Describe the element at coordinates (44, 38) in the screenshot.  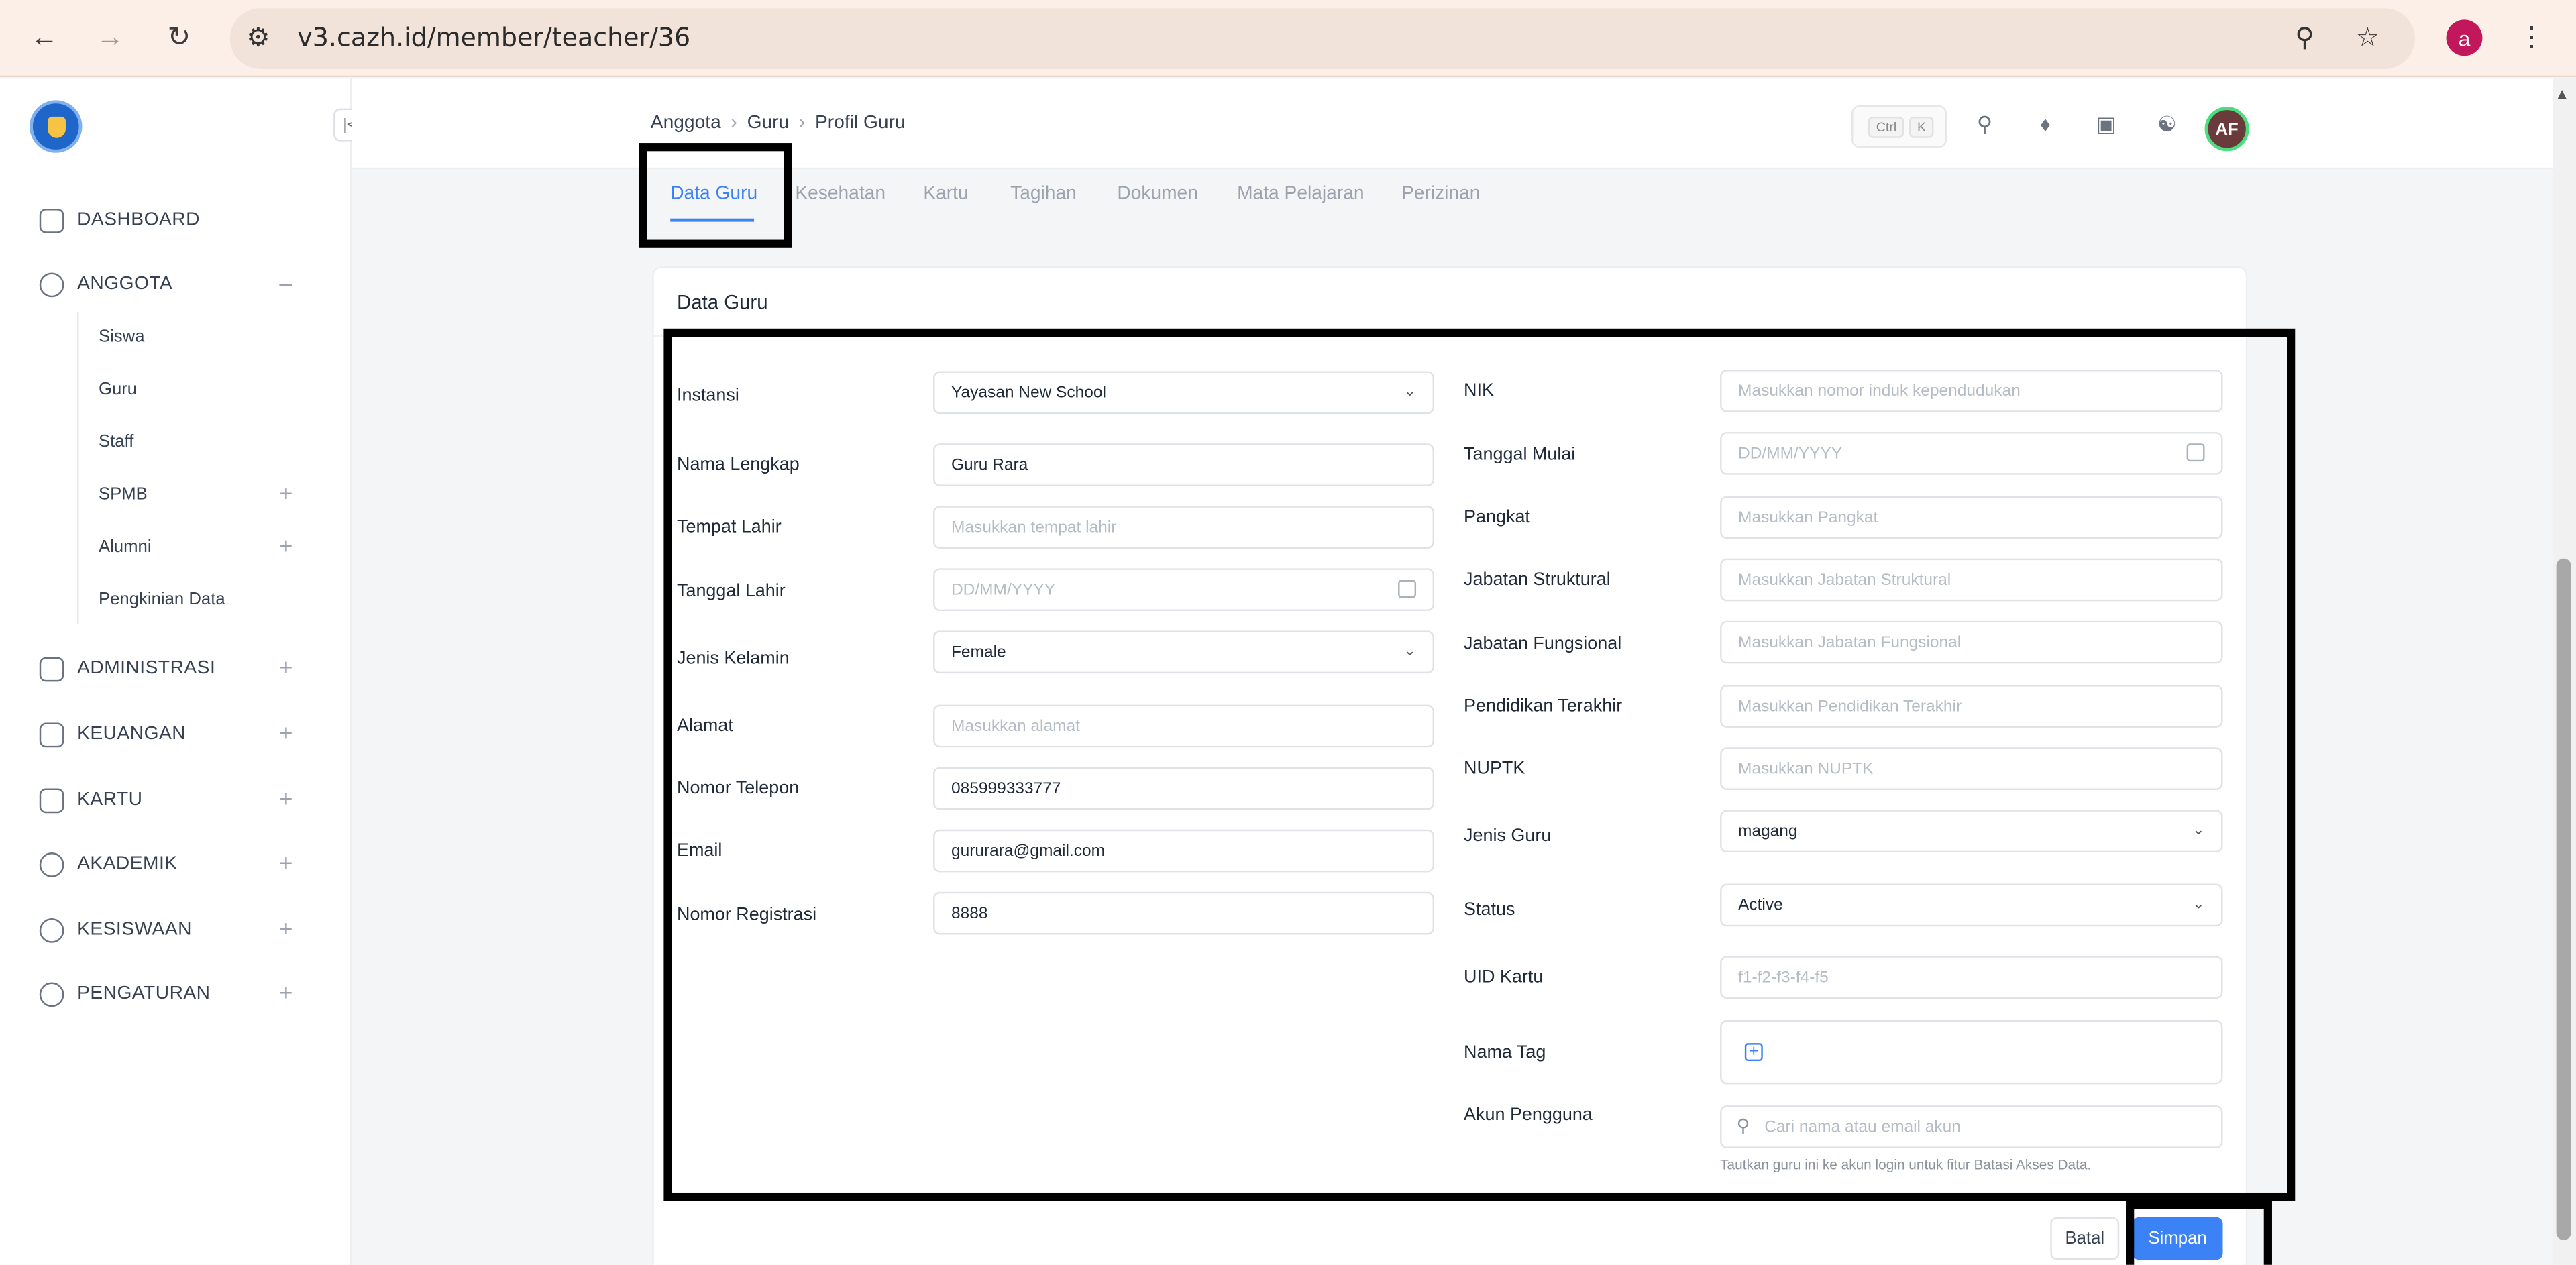
I see `back-arrow-icon: ←` at that location.